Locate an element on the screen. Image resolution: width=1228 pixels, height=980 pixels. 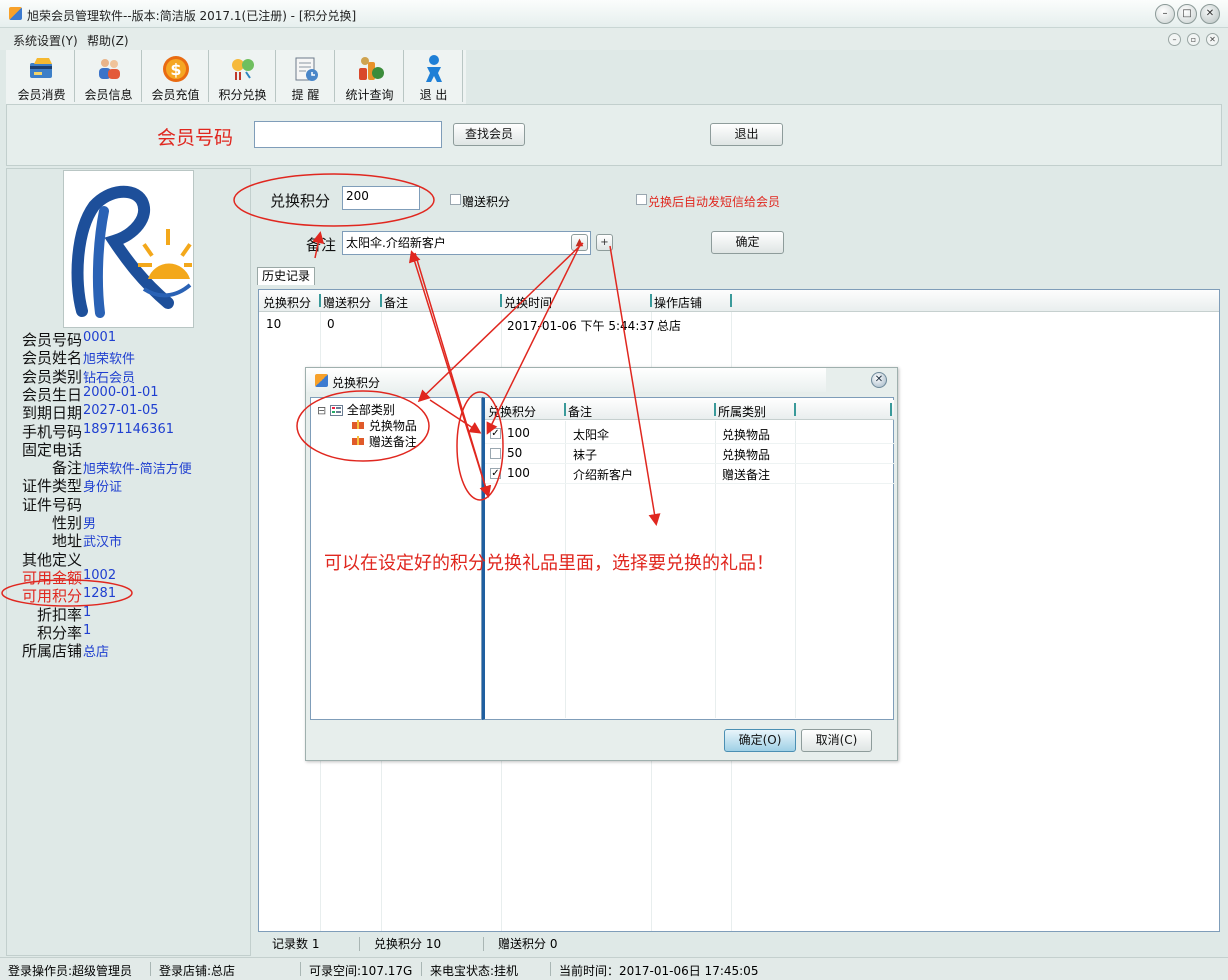
member-no-label: 会员号码 is located at coordinates (195, 138).